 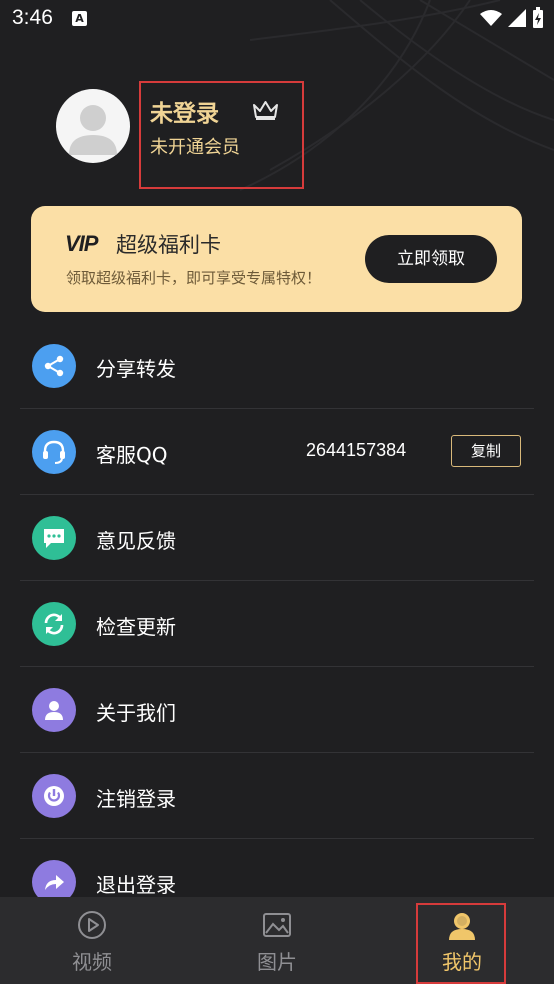 I want to click on tab-label: 视频, so click(x=92, y=962).